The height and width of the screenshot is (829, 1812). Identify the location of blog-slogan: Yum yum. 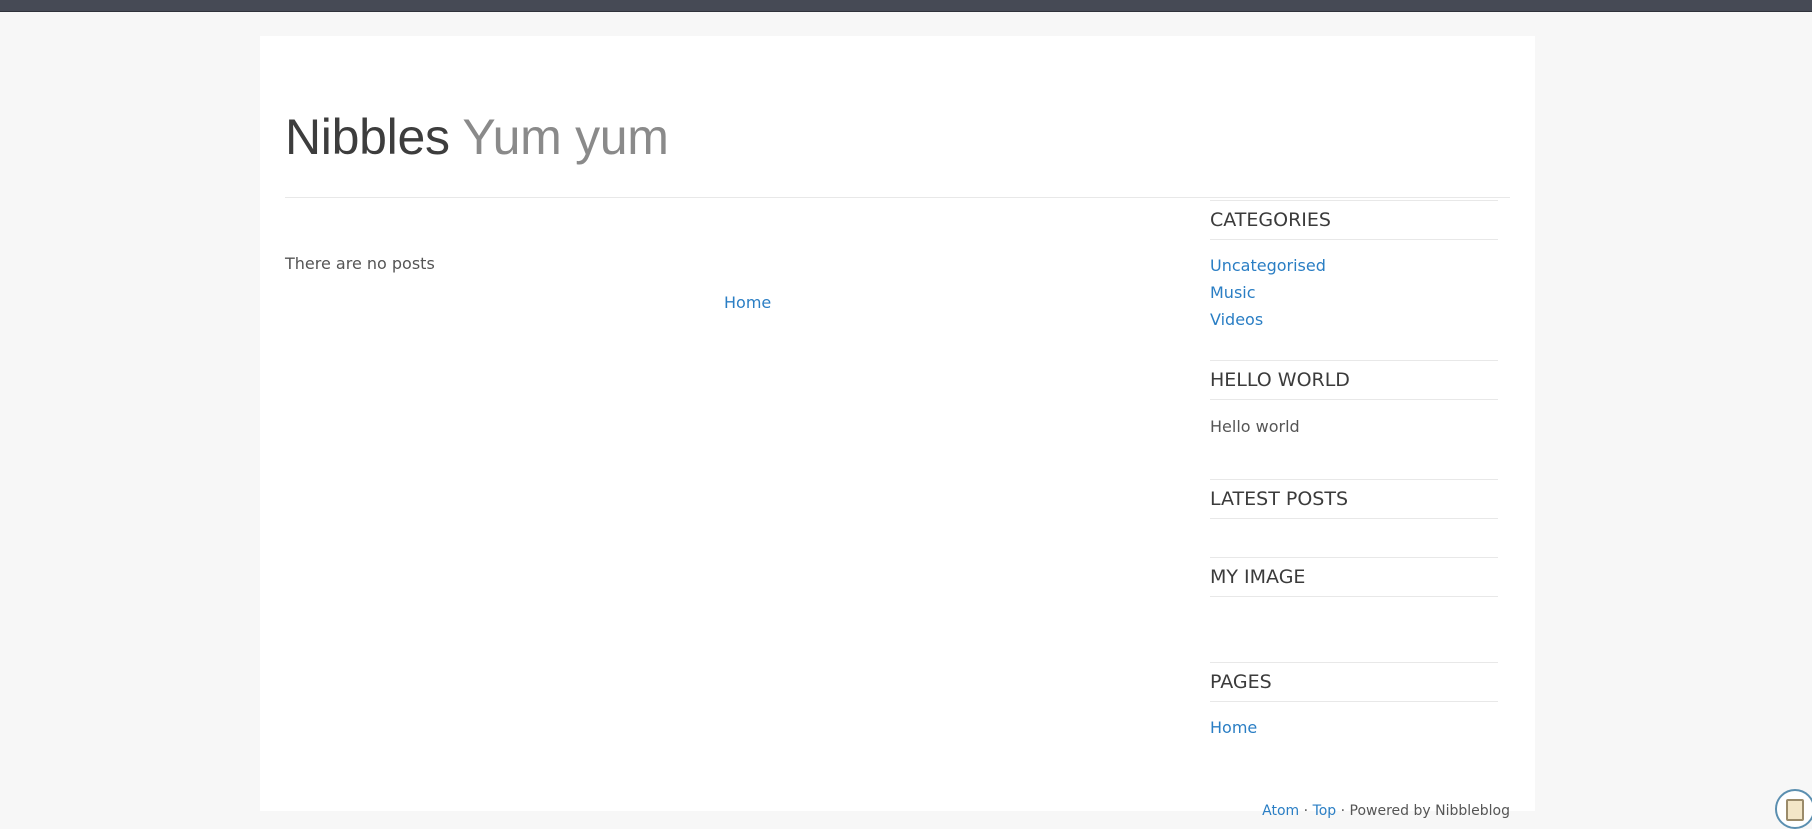
(565, 137).